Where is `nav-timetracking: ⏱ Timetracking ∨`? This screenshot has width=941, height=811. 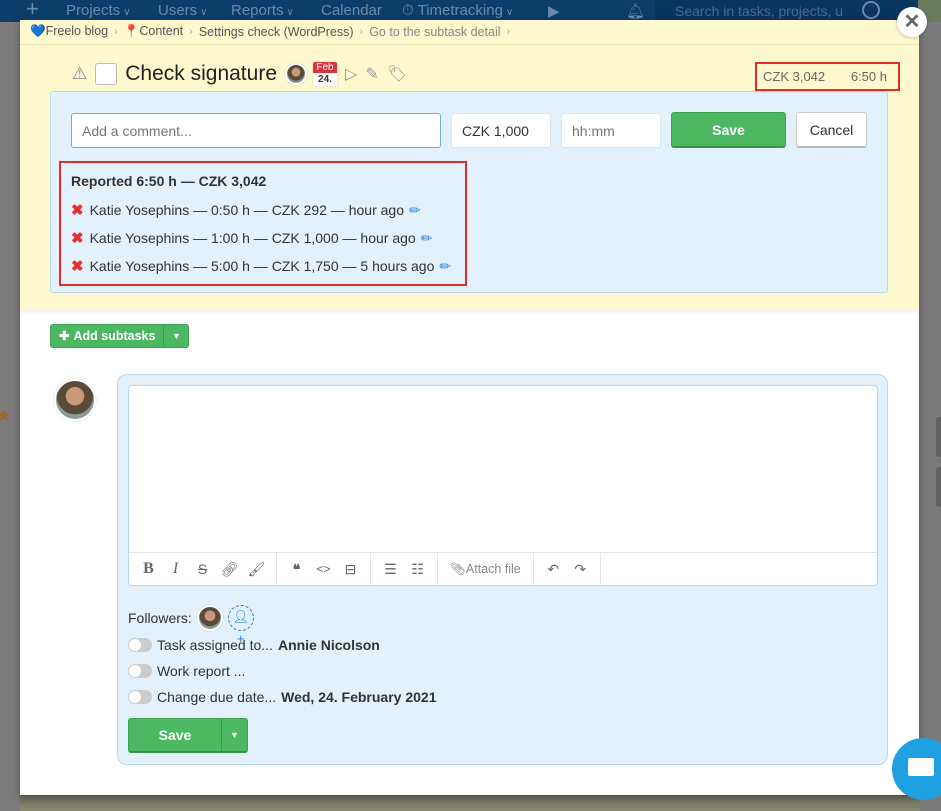 nav-timetracking: ⏱ Timetracking ∨ is located at coordinates (457, 10).